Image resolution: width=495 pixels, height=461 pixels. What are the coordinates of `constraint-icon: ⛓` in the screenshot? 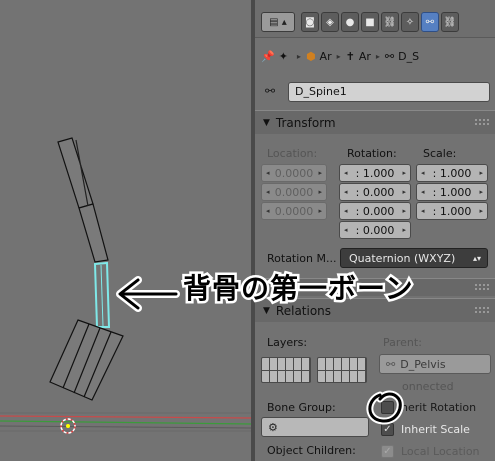 It's located at (390, 22).